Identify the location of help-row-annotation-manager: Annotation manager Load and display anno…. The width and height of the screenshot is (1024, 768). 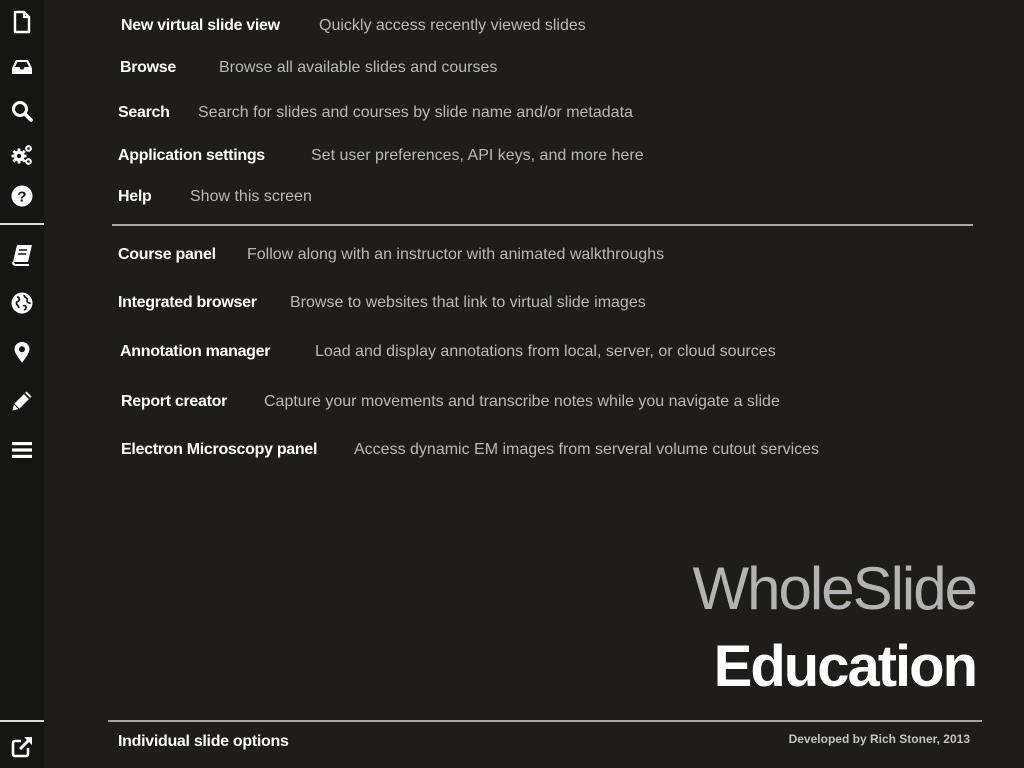
(450, 352).